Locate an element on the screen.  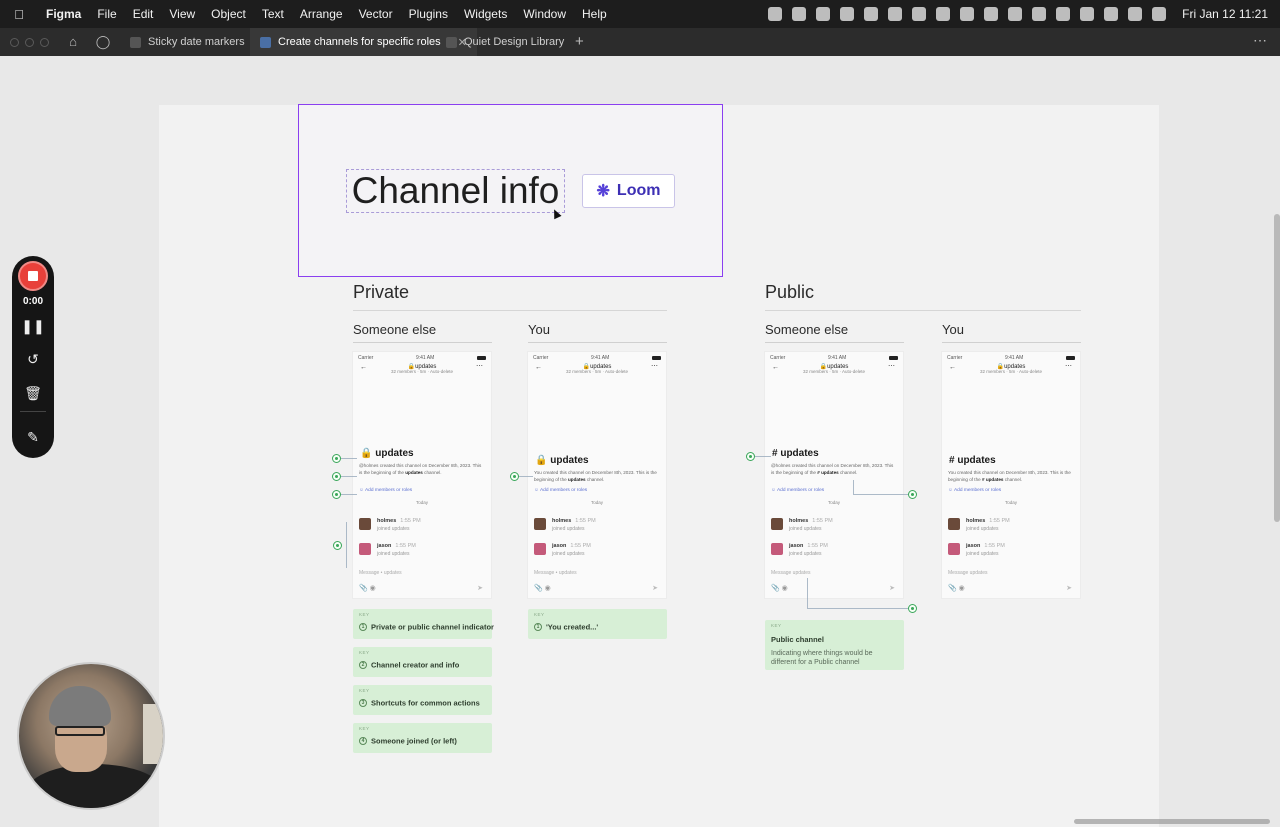
wifi-icon is located at coordinates (1087, 14).